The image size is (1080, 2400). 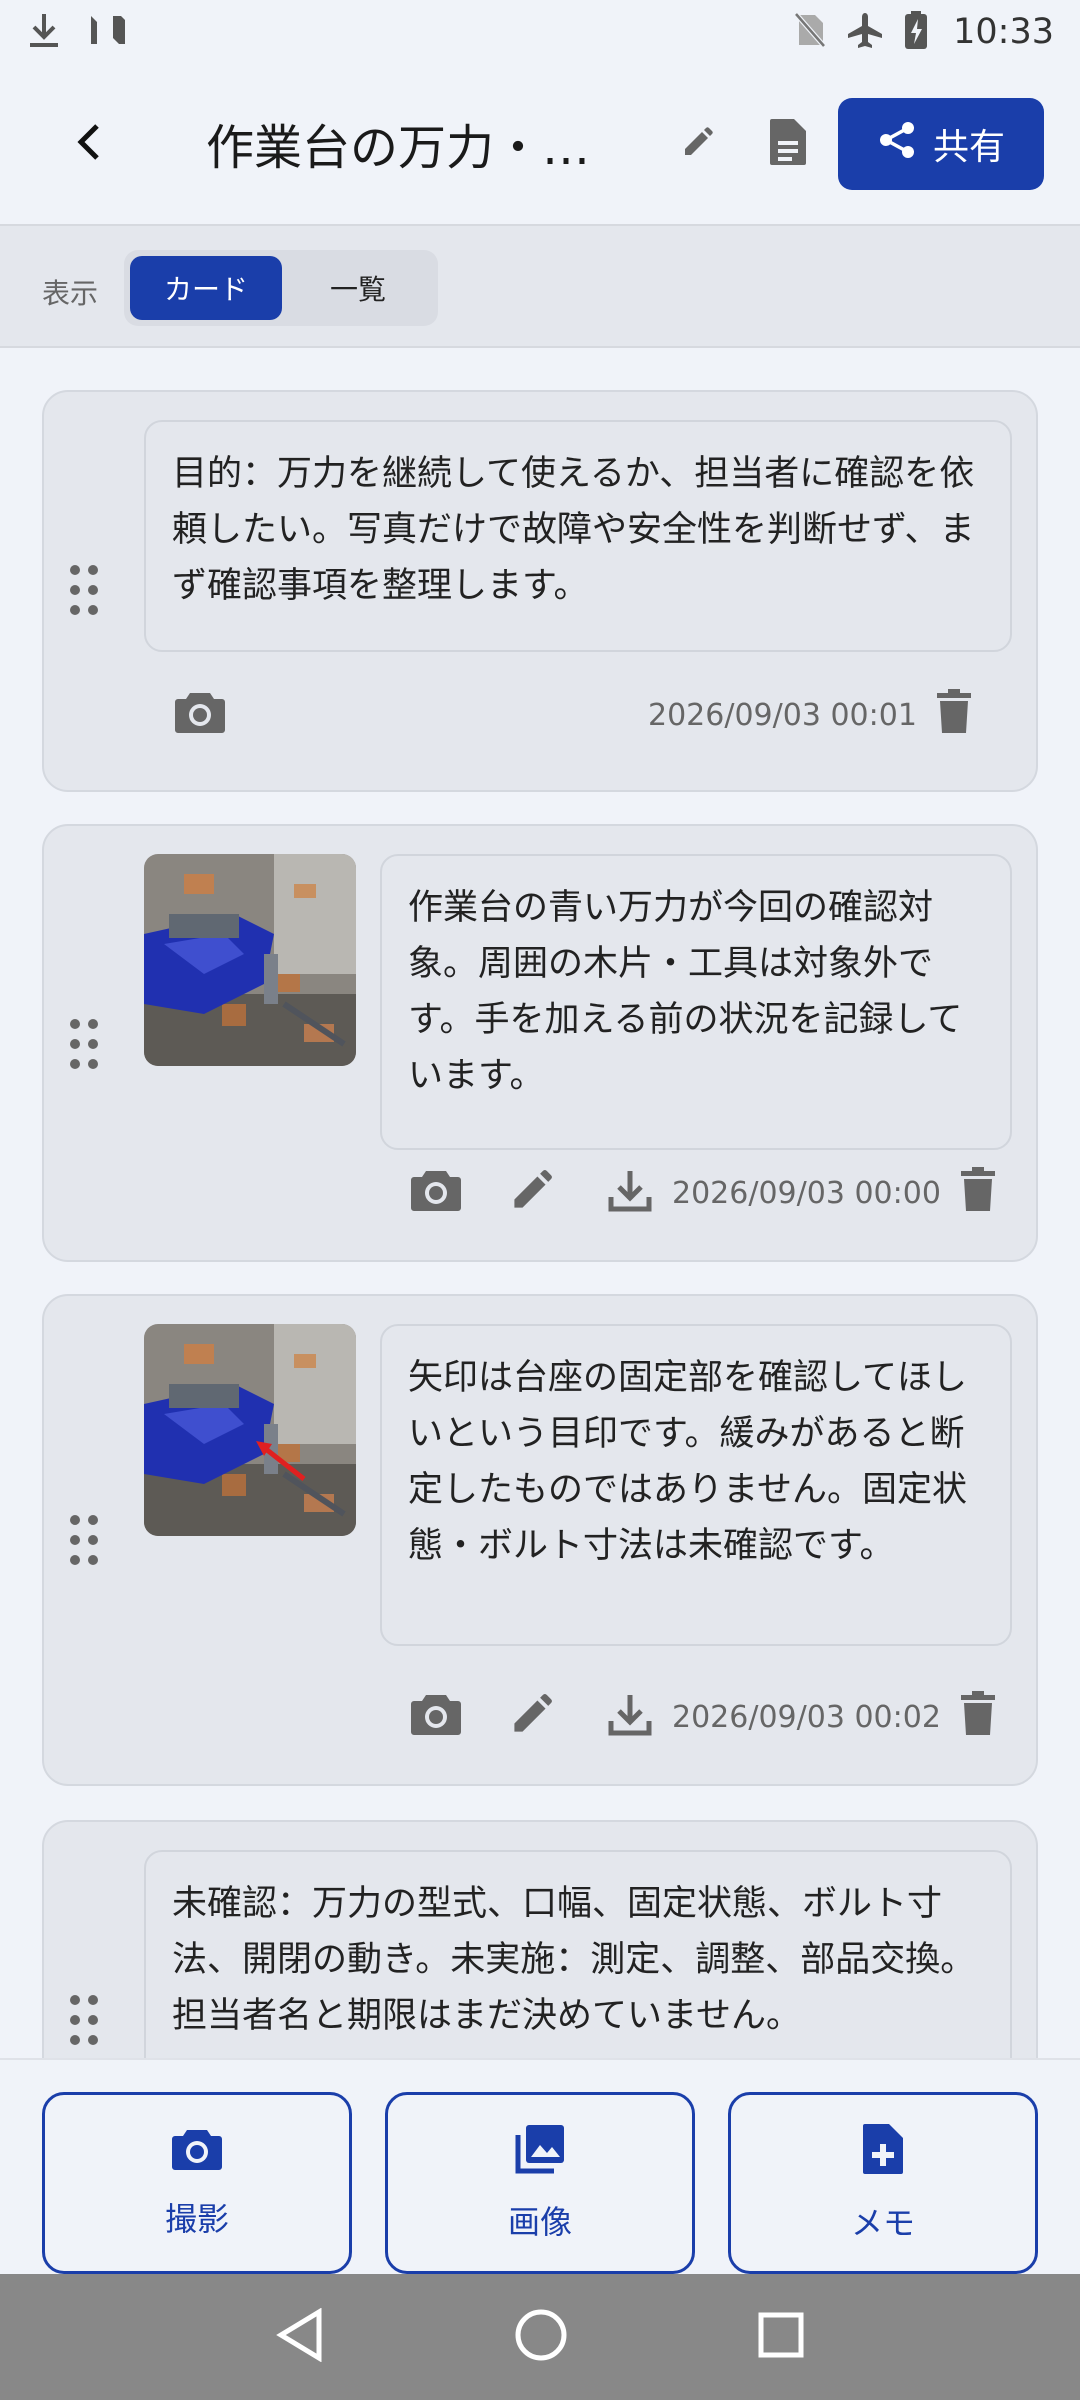 I want to click on status-time: 10:33, so click(x=1003, y=32).